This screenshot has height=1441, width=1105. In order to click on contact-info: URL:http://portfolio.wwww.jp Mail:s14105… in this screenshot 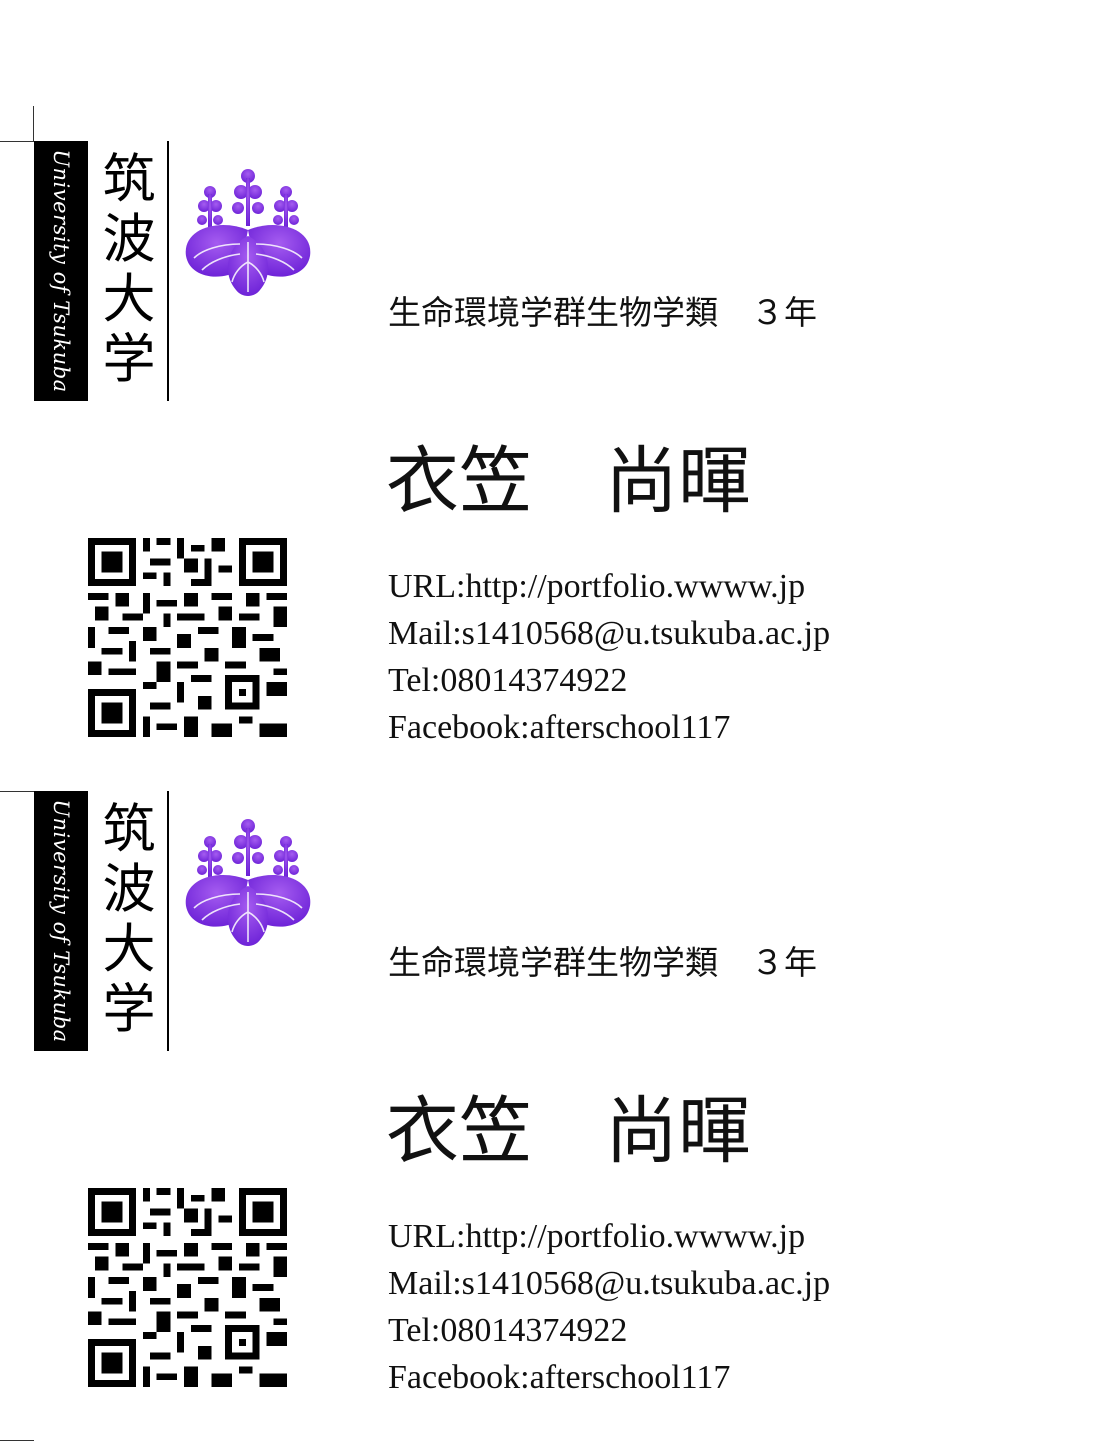, I will do `click(609, 1307)`.